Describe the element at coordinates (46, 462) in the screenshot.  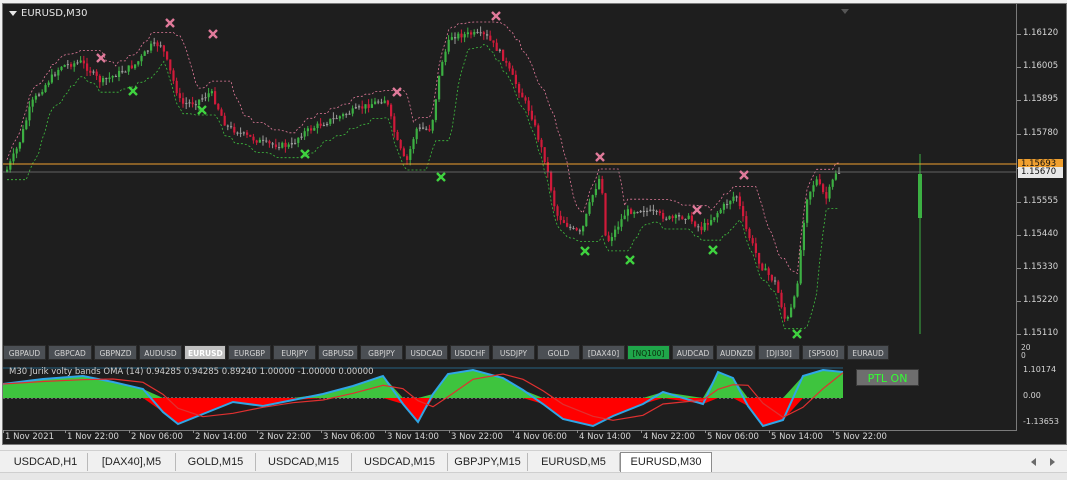
I see `chart-tab: USDCAD,H1` at that location.